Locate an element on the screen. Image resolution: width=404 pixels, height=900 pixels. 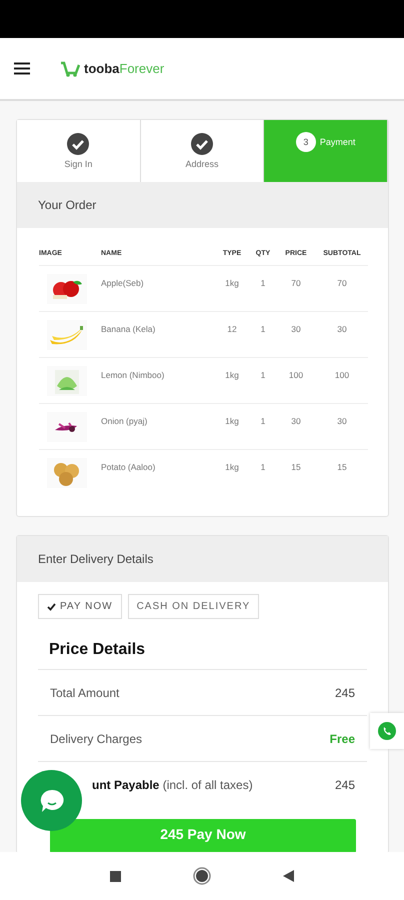
checkout-step: 3 Payment is located at coordinates (326, 151).